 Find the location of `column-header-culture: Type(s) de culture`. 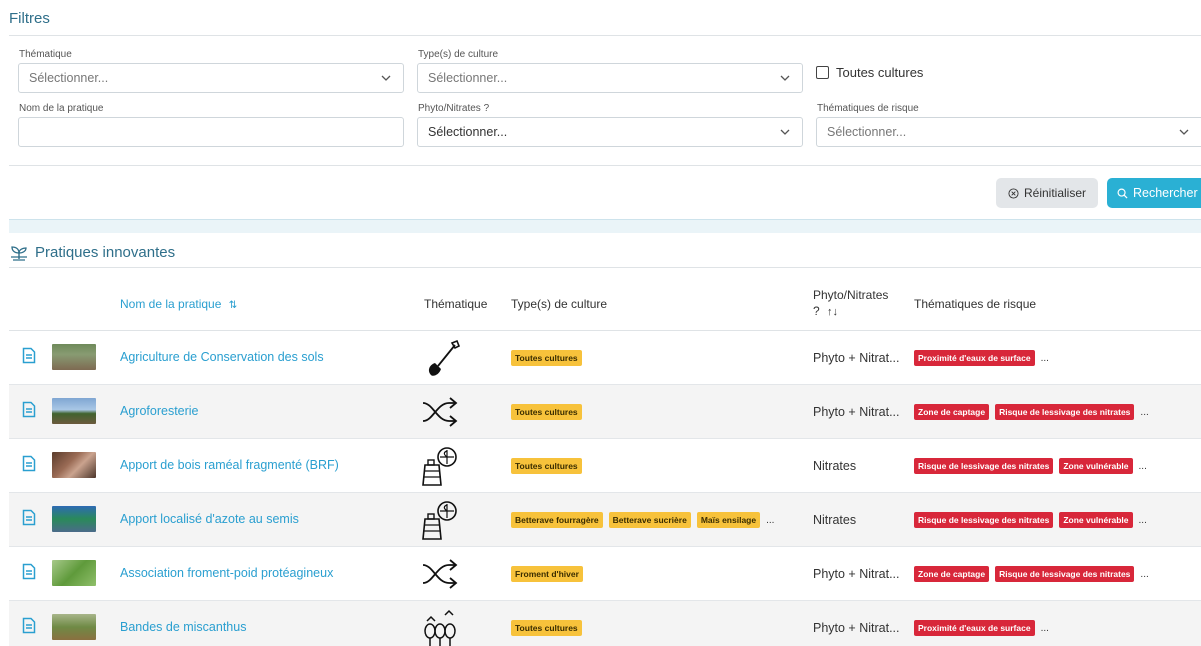

column-header-culture: Type(s) de culture is located at coordinates (559, 304).